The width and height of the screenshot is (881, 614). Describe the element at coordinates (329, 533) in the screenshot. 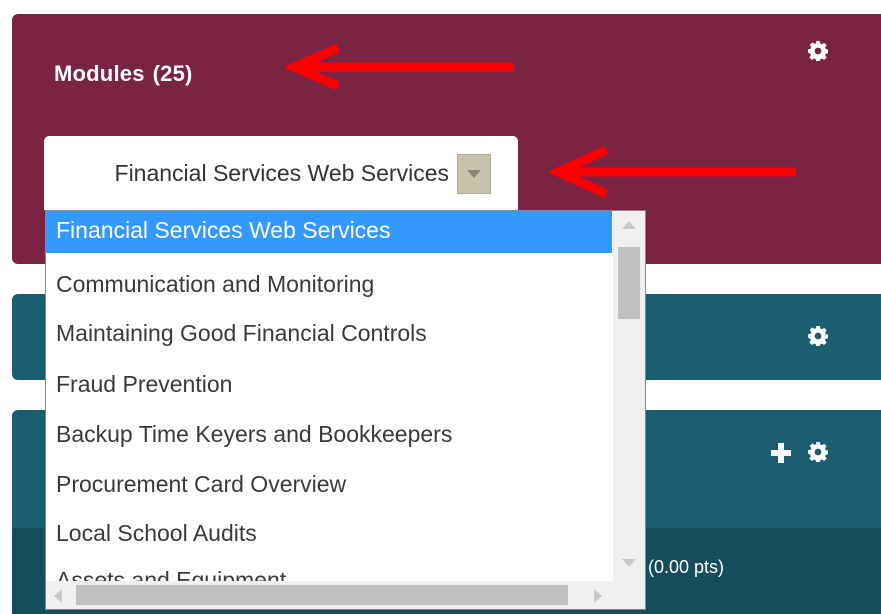

I see `dropdown-option: Local School Audits` at that location.